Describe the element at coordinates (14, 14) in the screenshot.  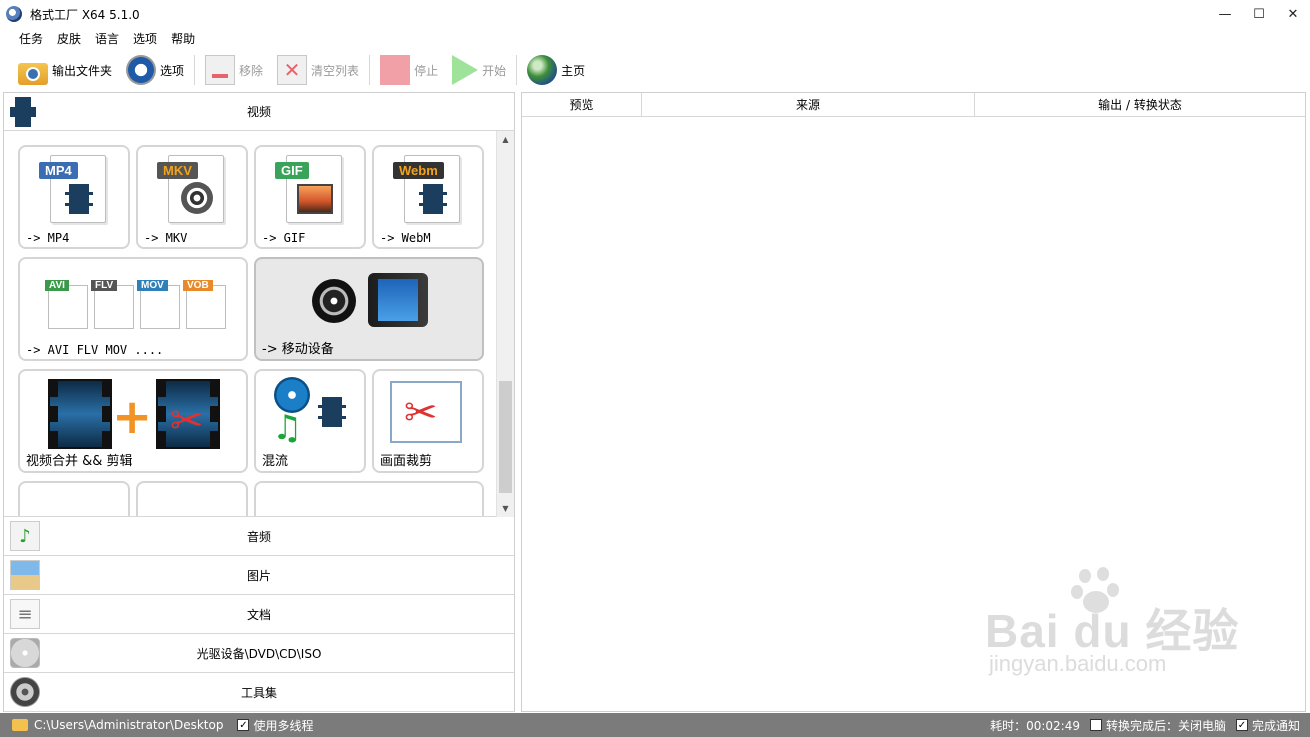
I see `app-icon` at that location.